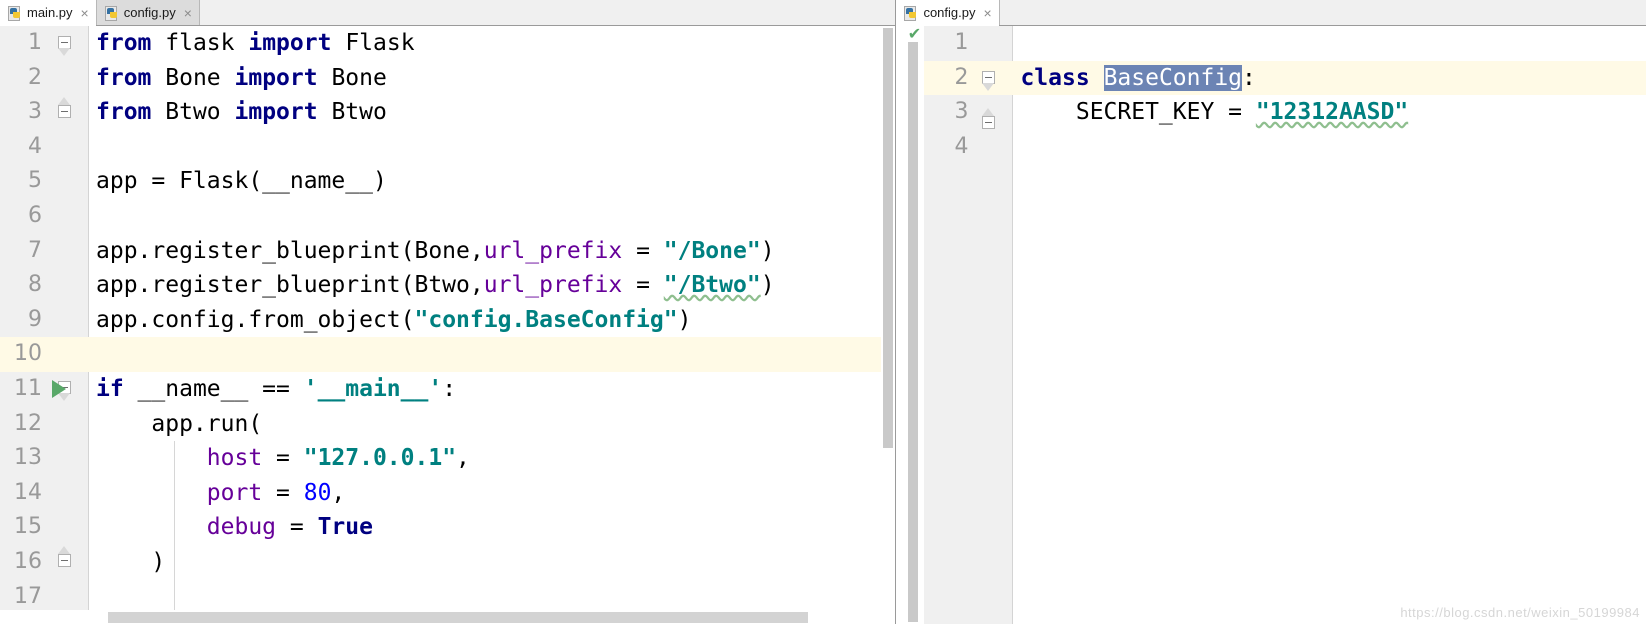 This screenshot has width=1646, height=624. I want to click on horizontal-scrollbar-thumb, so click(458, 617).